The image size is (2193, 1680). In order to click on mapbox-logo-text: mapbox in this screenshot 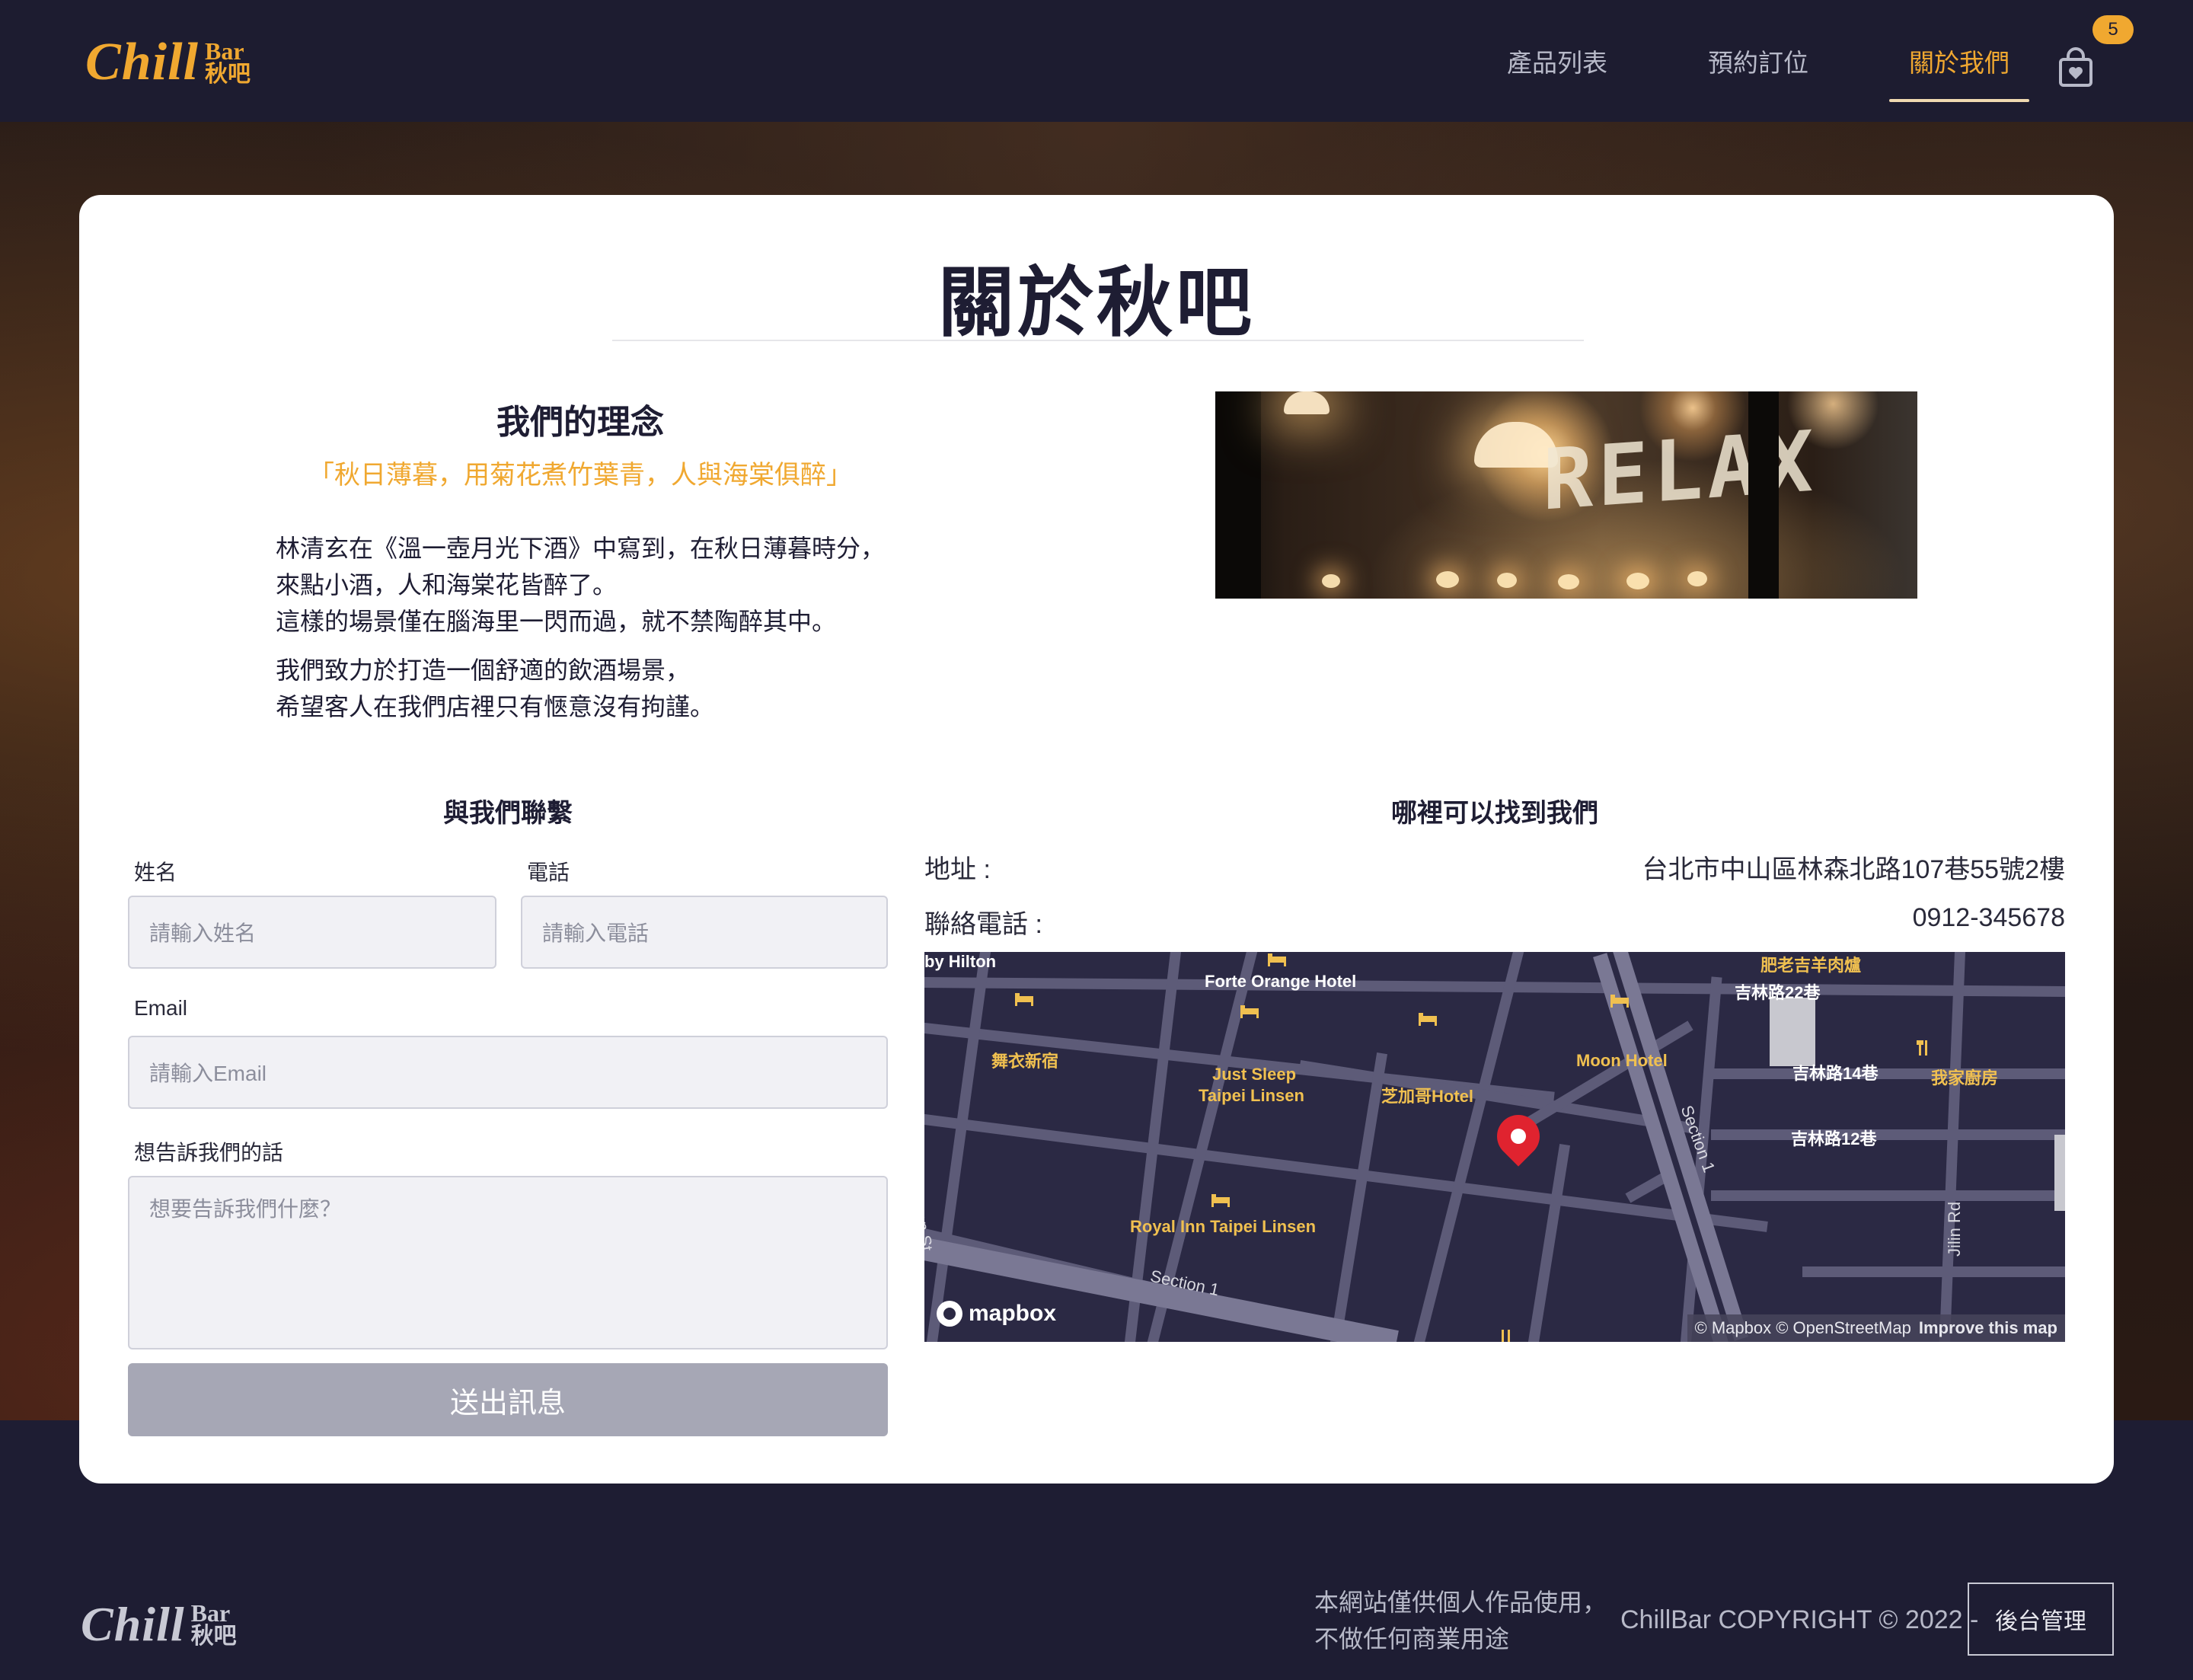, I will do `click(1013, 1313)`.